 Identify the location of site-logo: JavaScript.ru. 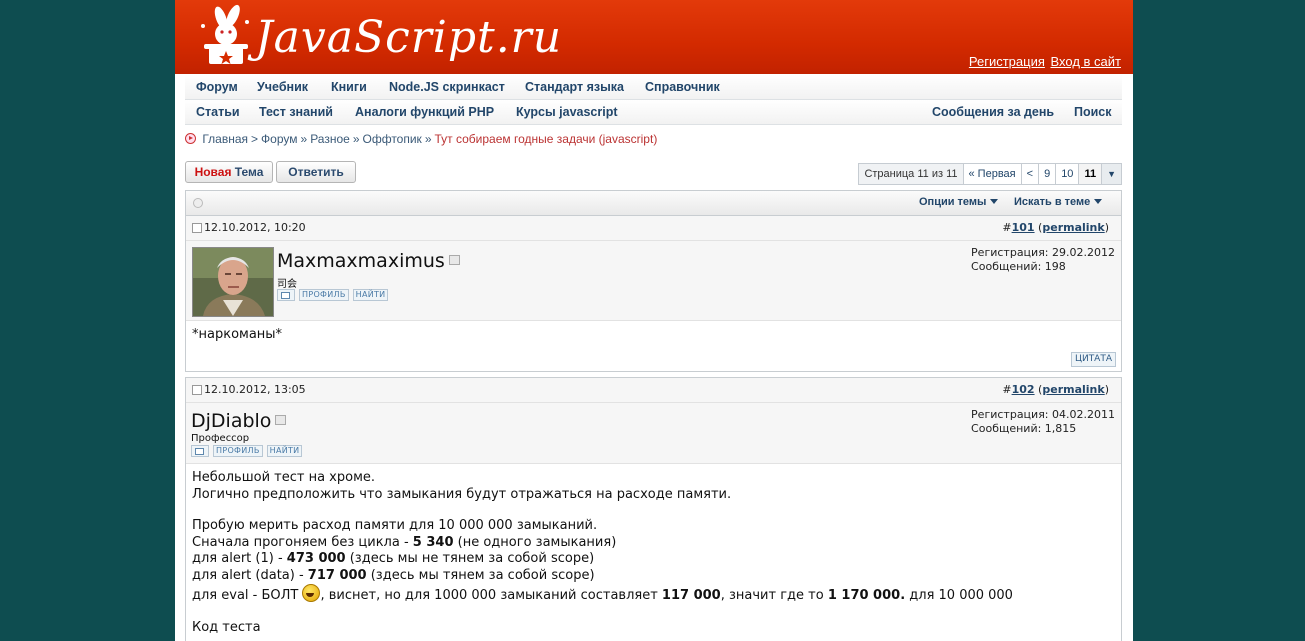
(378, 37).